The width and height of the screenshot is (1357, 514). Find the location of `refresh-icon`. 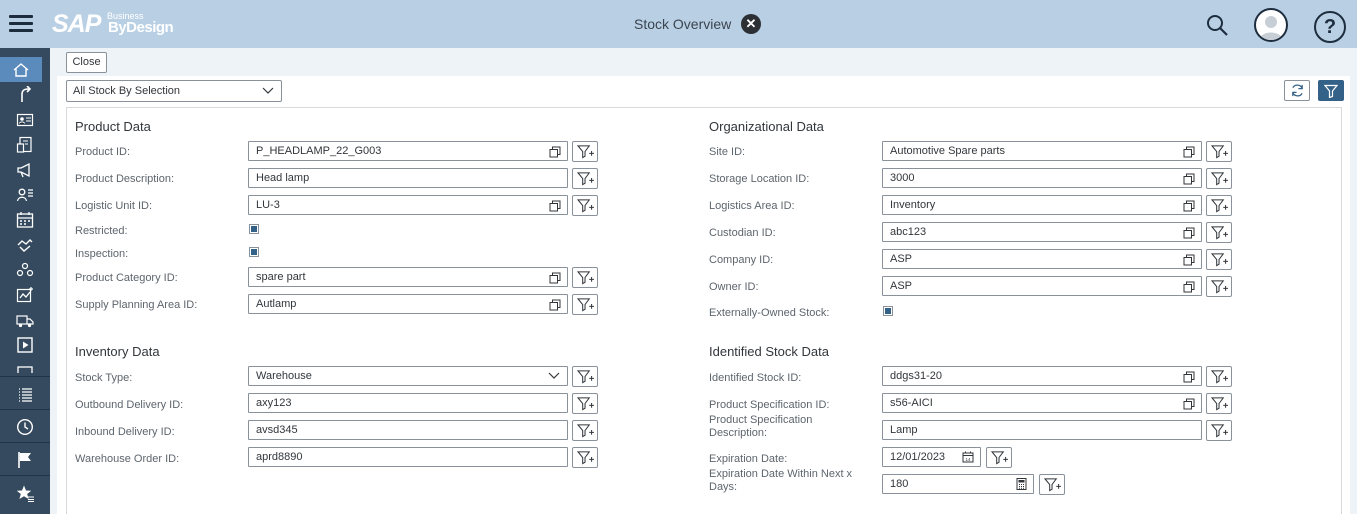

refresh-icon is located at coordinates (1297, 90).